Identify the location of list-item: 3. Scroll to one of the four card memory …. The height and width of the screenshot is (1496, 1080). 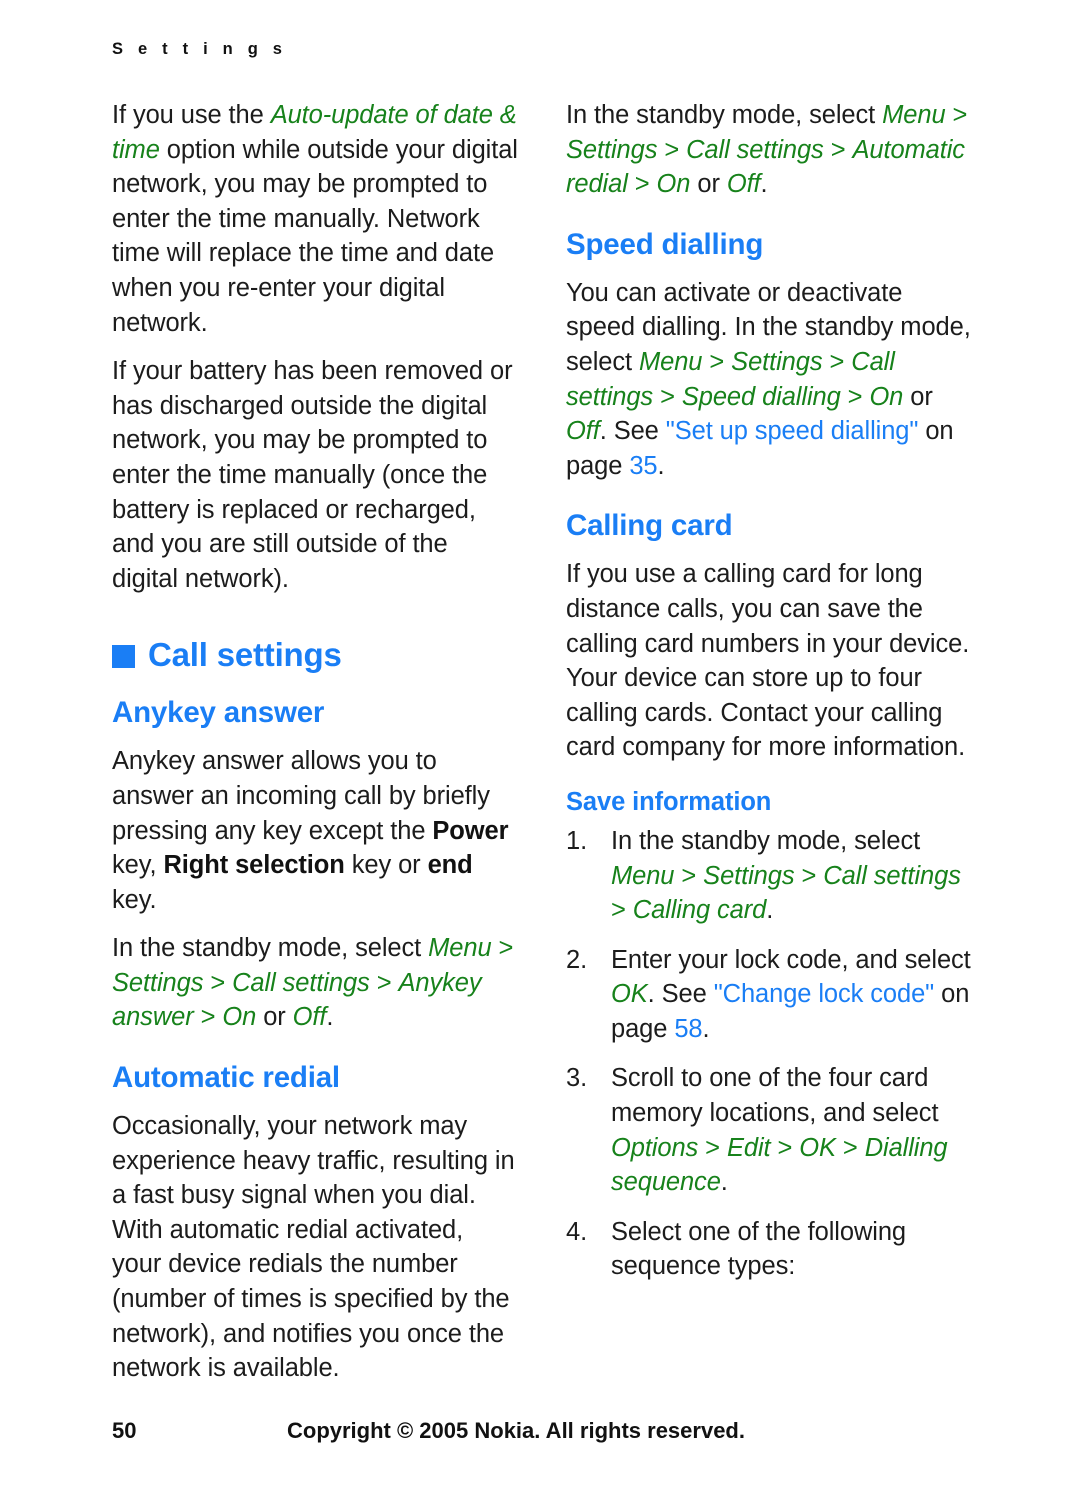
(769, 1130).